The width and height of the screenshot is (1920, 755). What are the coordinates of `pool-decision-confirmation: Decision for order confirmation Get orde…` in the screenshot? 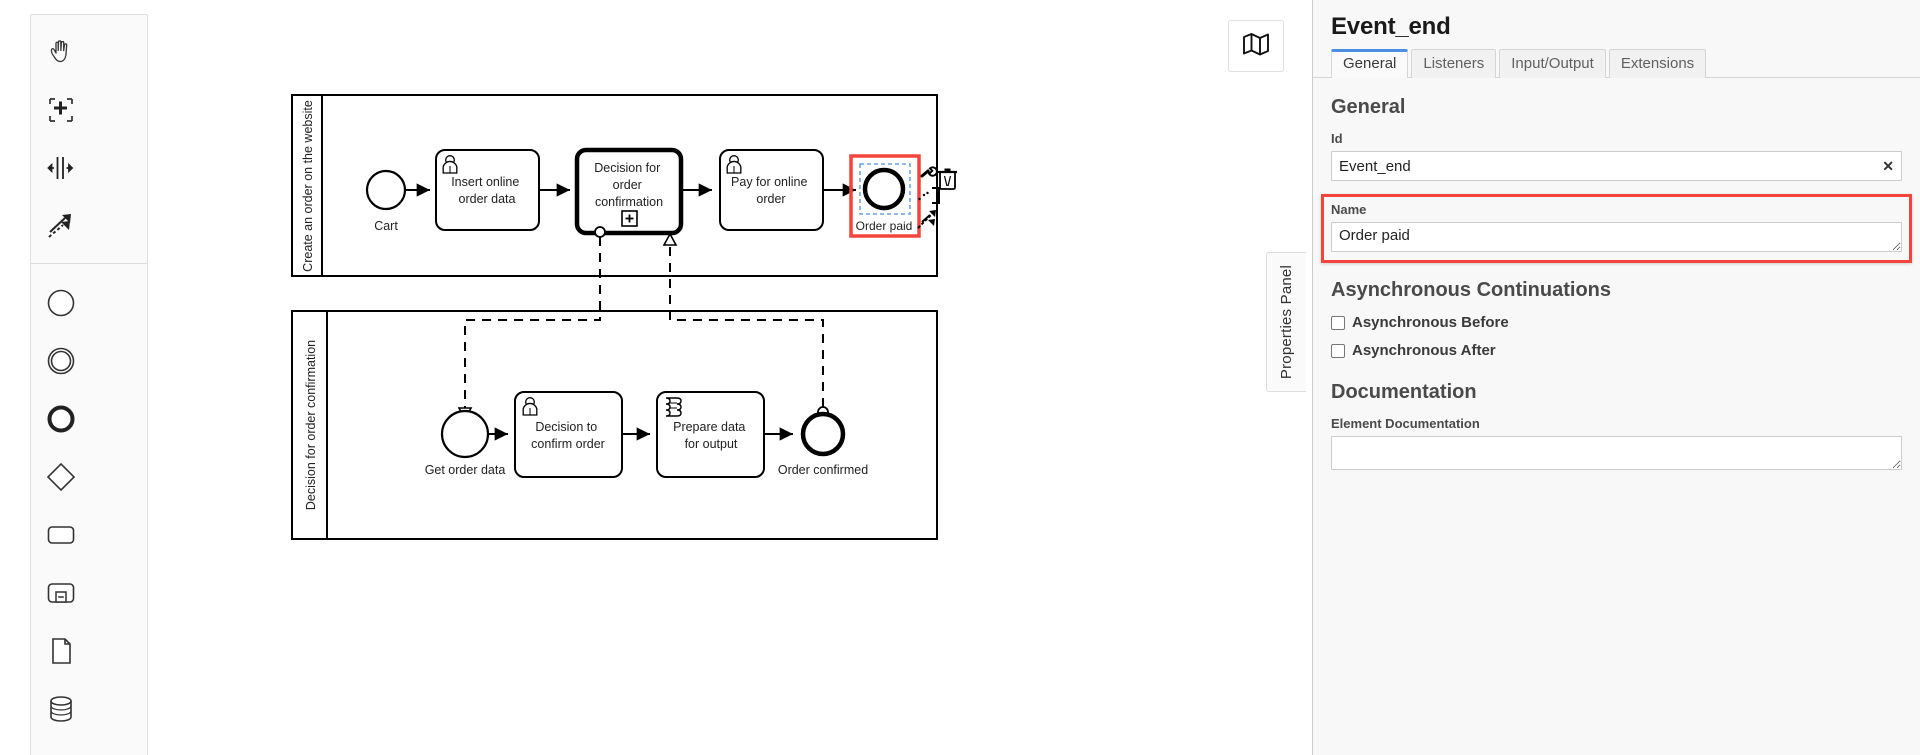 It's located at (614, 425).